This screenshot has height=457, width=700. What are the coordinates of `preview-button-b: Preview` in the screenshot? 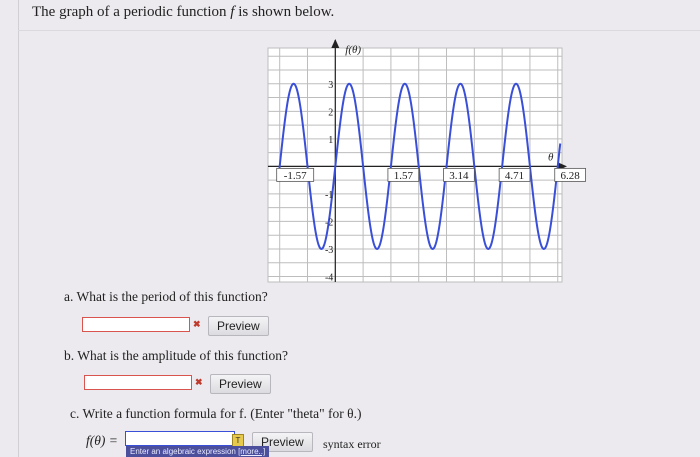 It's located at (240, 384).